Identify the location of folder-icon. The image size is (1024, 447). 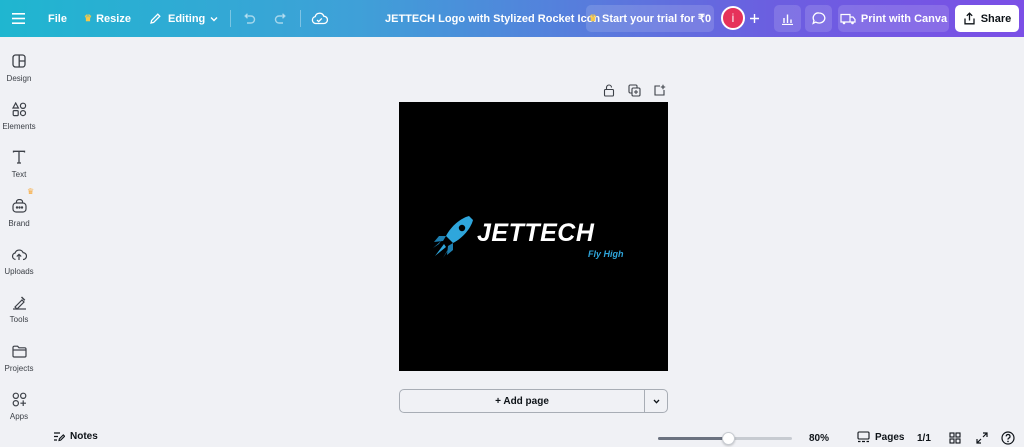
(19, 351).